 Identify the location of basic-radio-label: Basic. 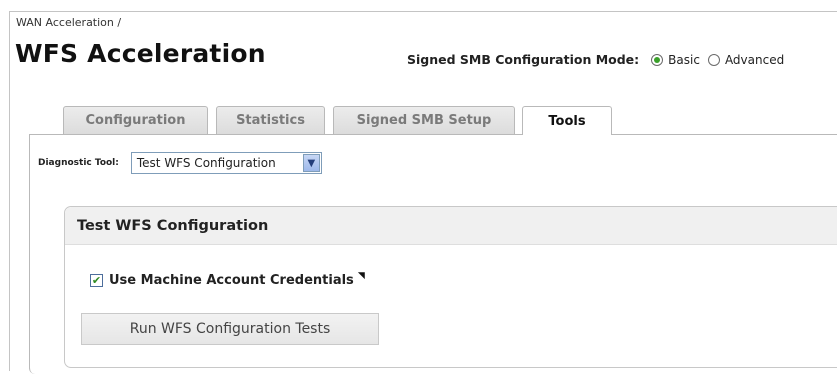
(684, 59).